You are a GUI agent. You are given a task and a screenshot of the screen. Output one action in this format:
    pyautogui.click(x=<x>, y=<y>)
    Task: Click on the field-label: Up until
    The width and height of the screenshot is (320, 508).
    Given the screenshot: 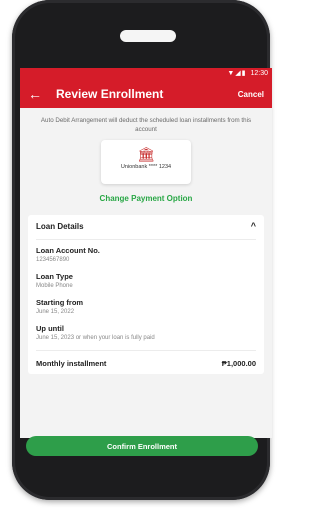 What is the action you would take?
    pyautogui.click(x=50, y=328)
    